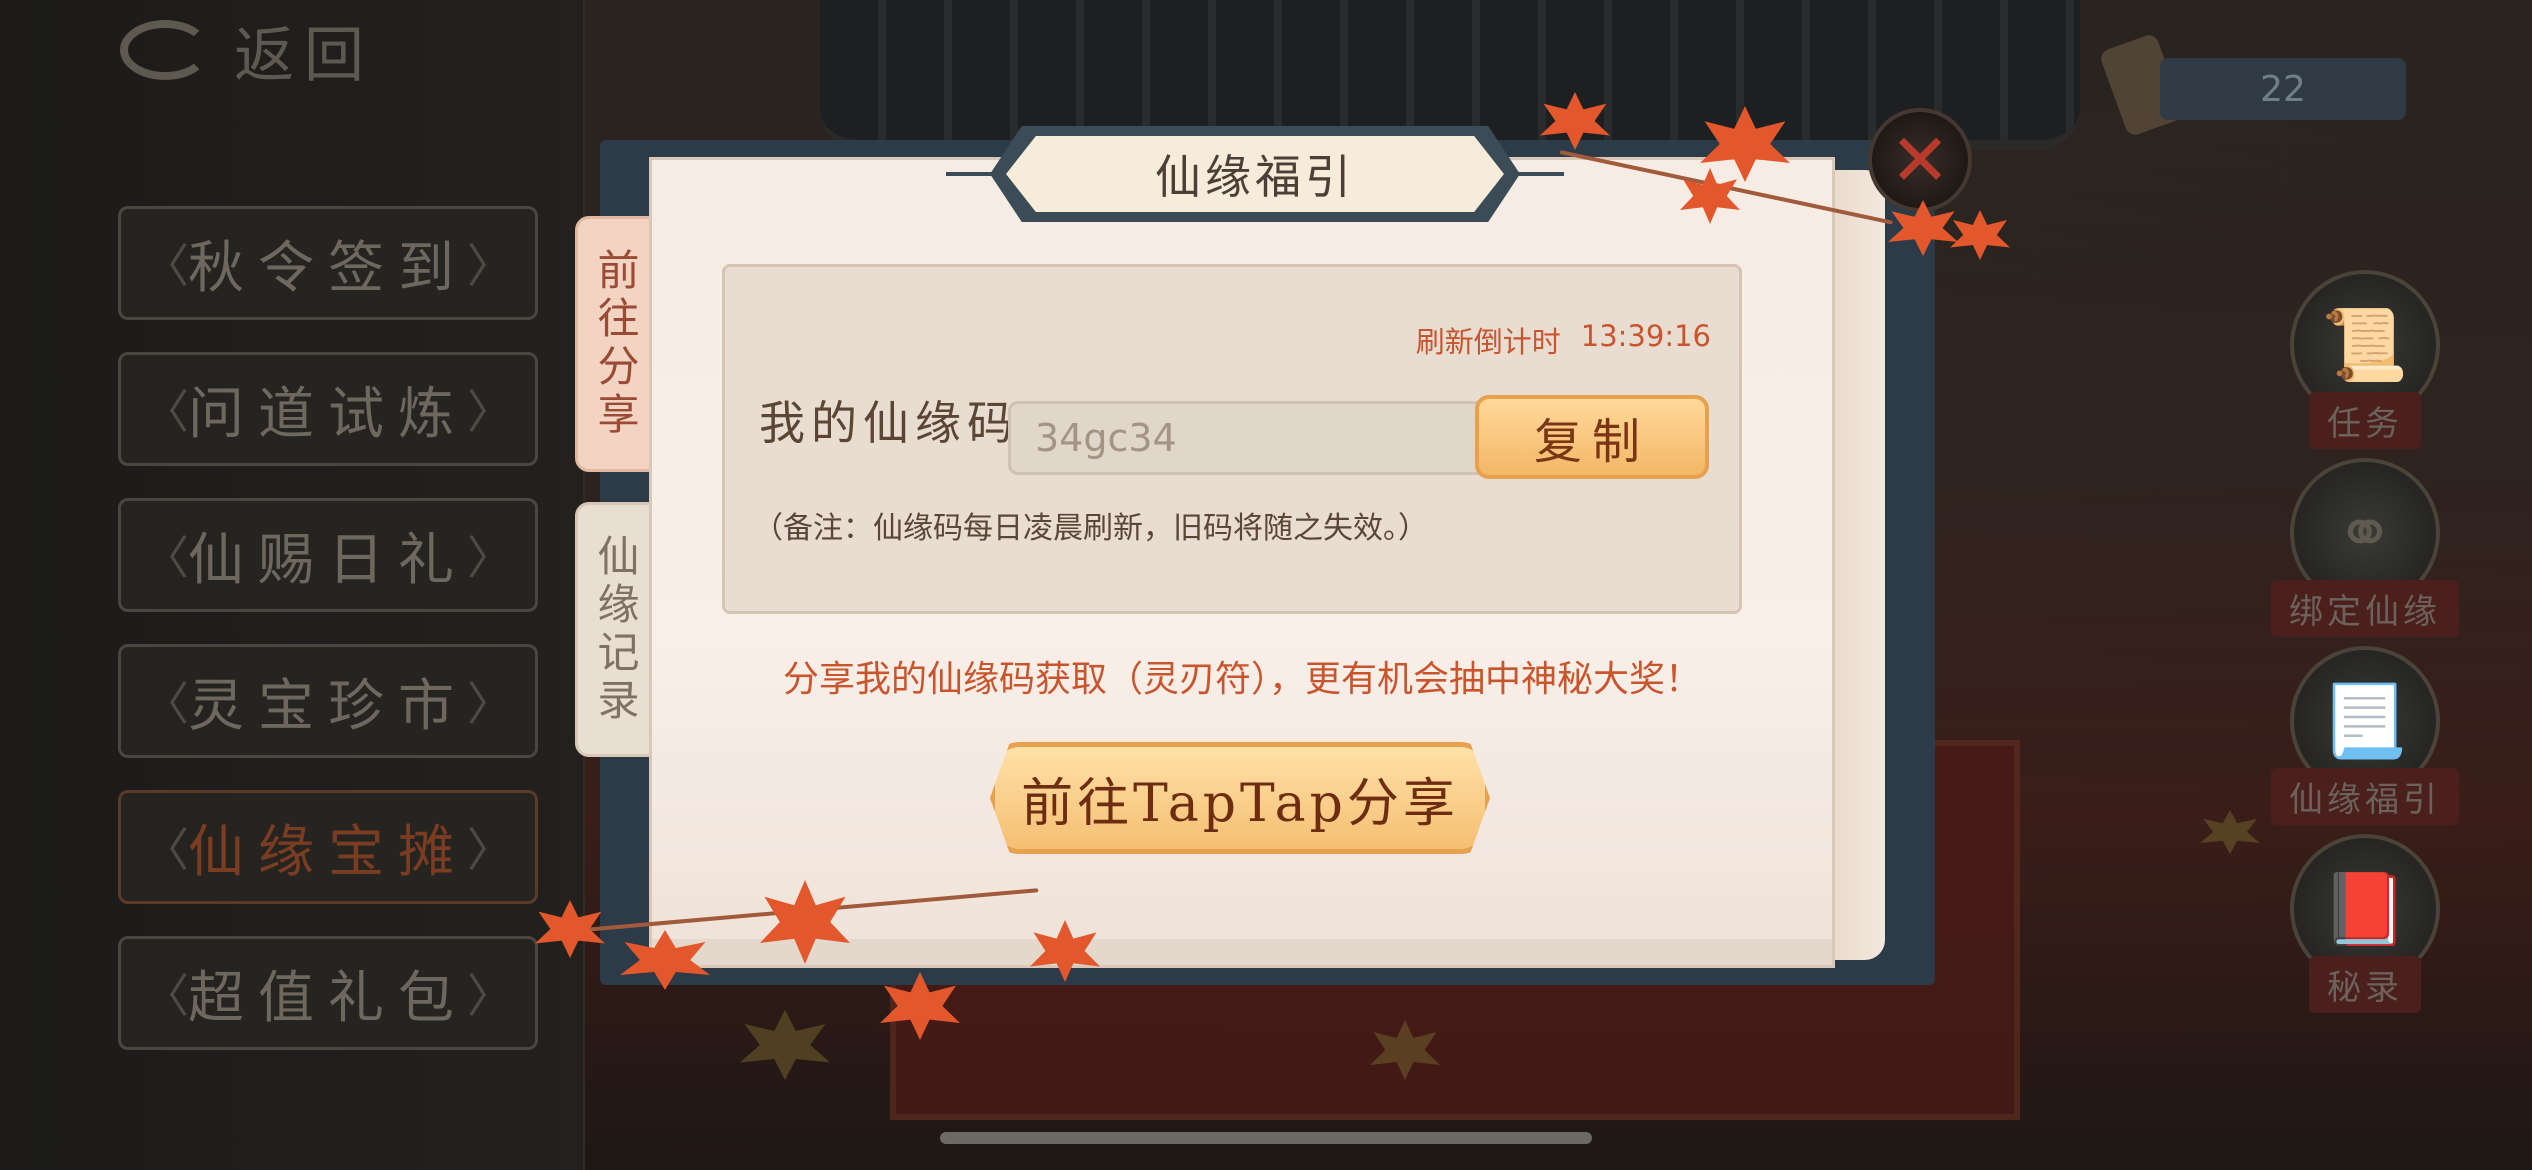  Describe the element at coordinates (1255, 174) in the screenshot. I see `dialog-title: 仙缘福引` at that location.